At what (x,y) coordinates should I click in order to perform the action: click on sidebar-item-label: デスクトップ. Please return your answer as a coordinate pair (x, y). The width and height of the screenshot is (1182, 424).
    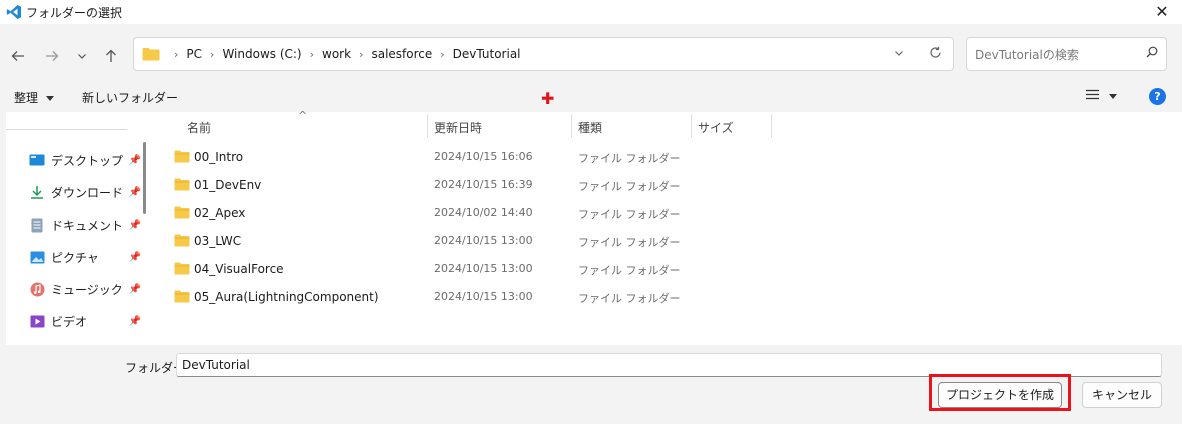
    Looking at the image, I should click on (87, 160).